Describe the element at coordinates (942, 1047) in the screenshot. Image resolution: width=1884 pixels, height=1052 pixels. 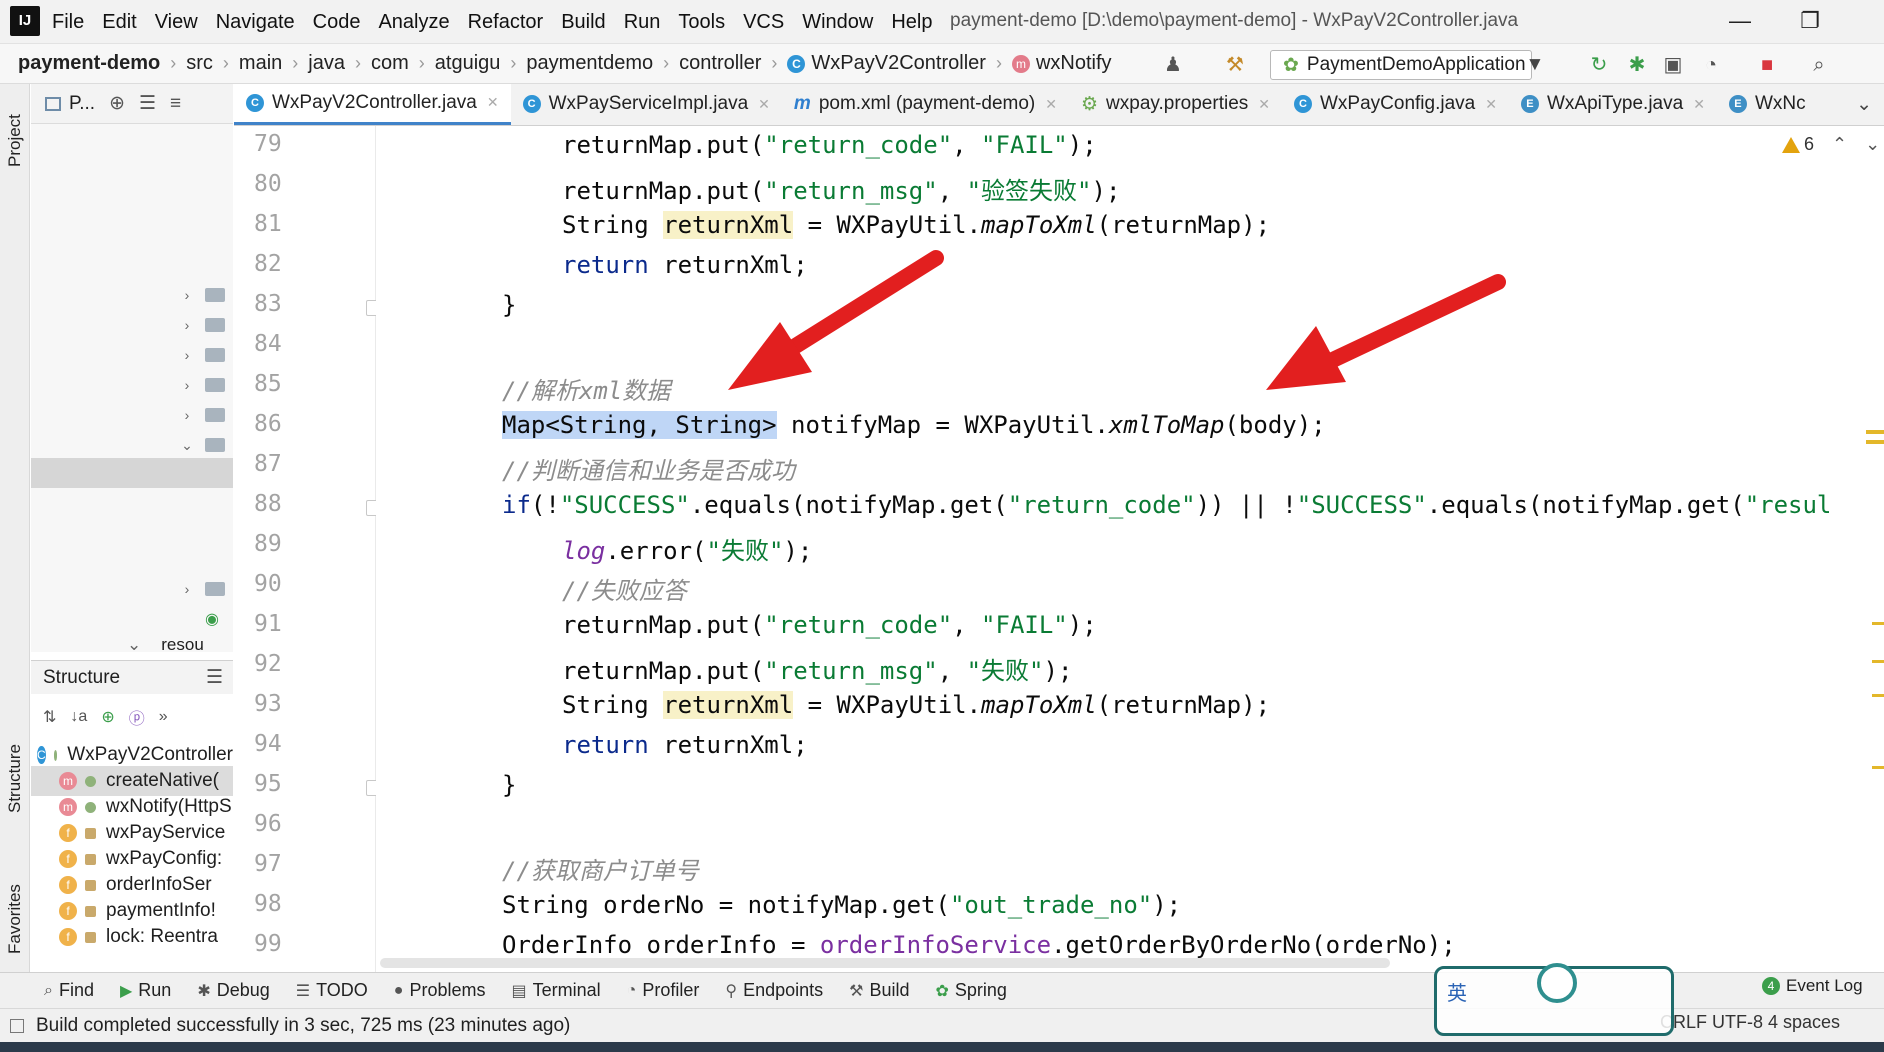
I see `os-taskbar` at that location.